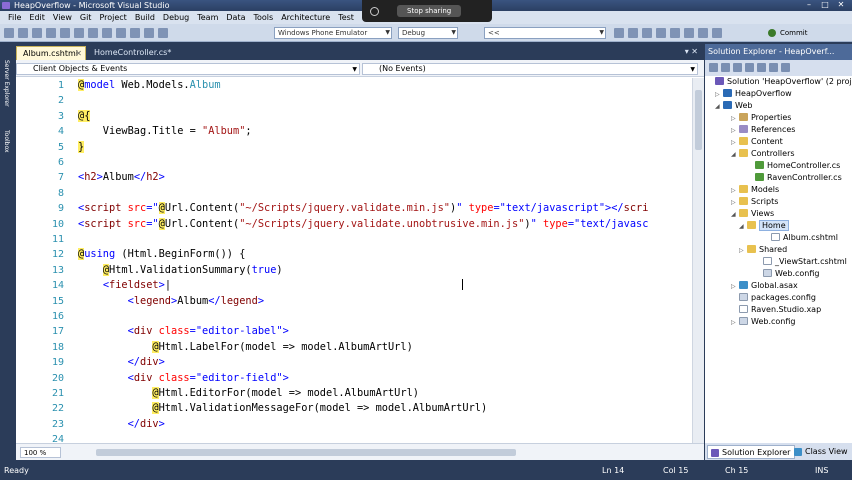 This screenshot has width=852, height=480. Describe the element at coordinates (737, 67) in the screenshot. I see `refresh-icon` at that location.